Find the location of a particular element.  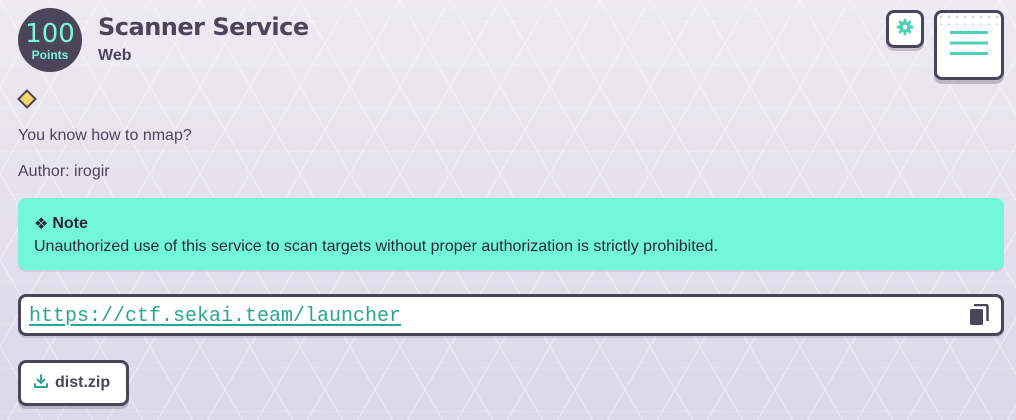

challenge-author: Author: irogir is located at coordinates (64, 171).